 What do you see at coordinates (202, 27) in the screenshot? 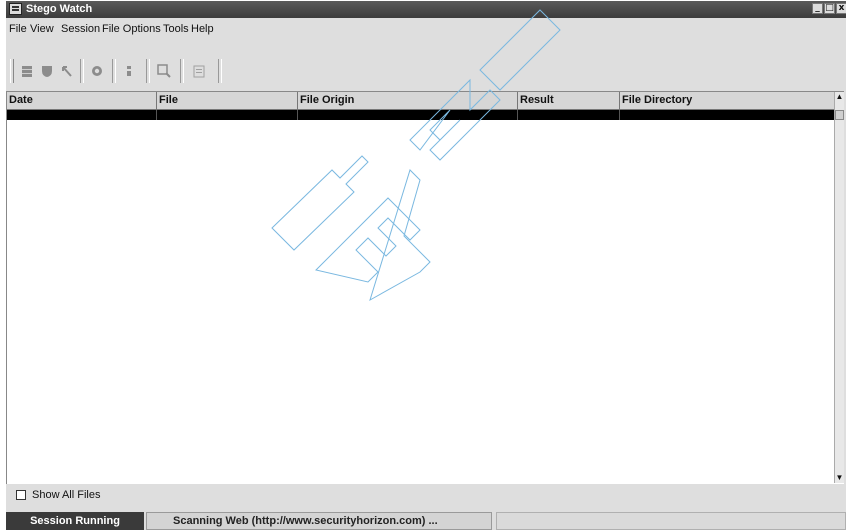
I see `menu-help: Help` at bounding box center [202, 27].